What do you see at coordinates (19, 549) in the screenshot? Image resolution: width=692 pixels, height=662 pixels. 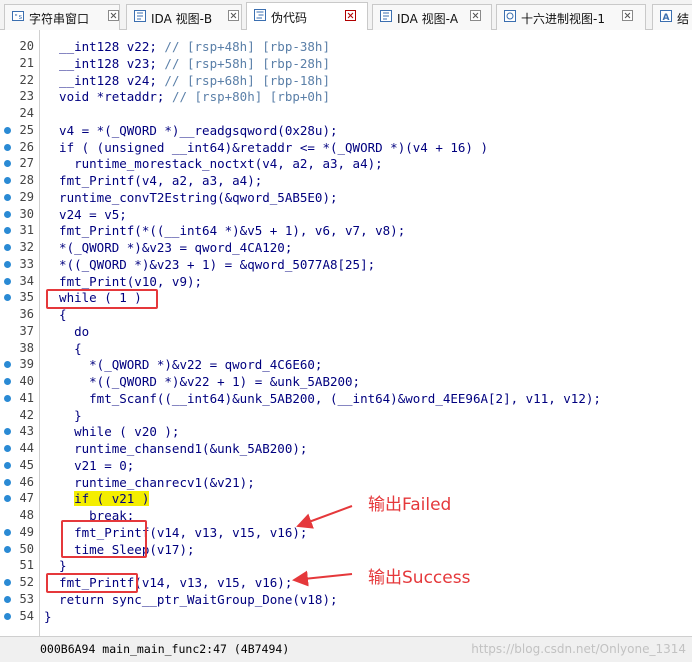 I see `line-number-row: 50` at bounding box center [19, 549].